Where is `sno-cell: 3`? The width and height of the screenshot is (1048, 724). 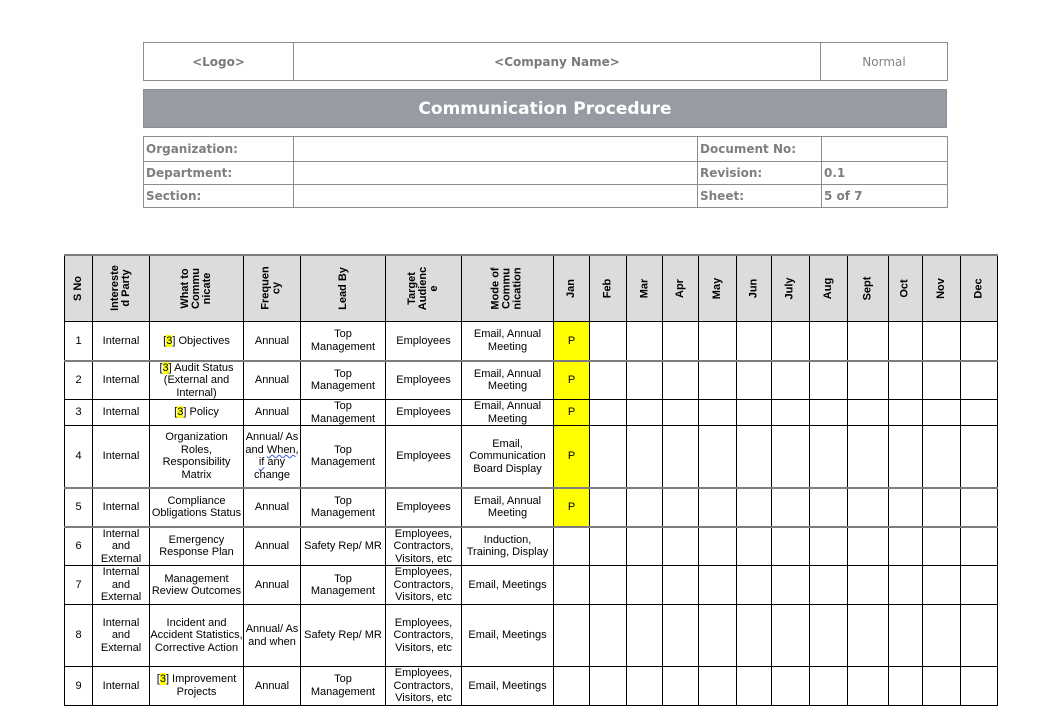 sno-cell: 3 is located at coordinates (78, 412).